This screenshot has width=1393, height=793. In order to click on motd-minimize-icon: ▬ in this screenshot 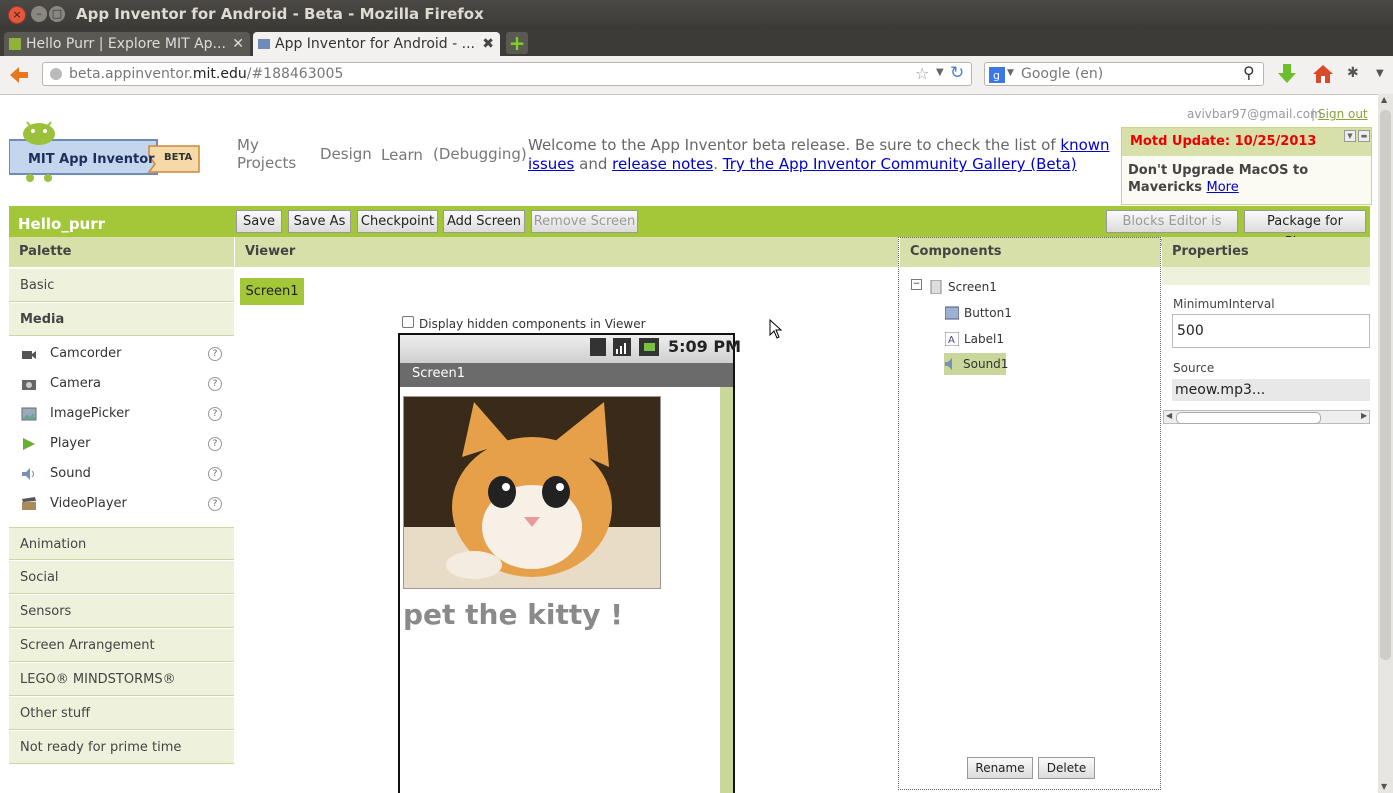, I will do `click(1364, 136)`.